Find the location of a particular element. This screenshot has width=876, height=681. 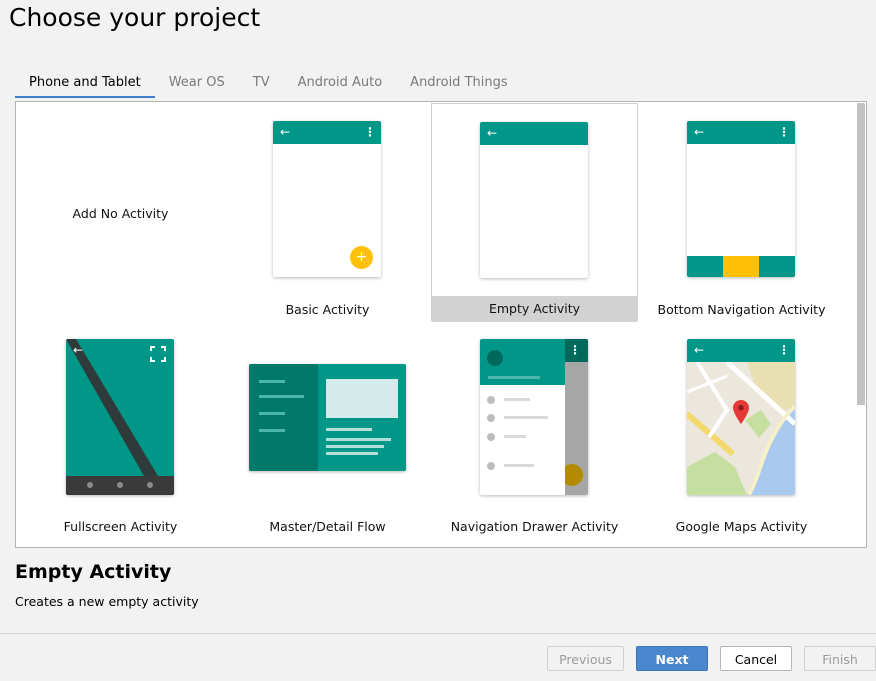

navigation-drawer-illustration is located at coordinates (534, 417).